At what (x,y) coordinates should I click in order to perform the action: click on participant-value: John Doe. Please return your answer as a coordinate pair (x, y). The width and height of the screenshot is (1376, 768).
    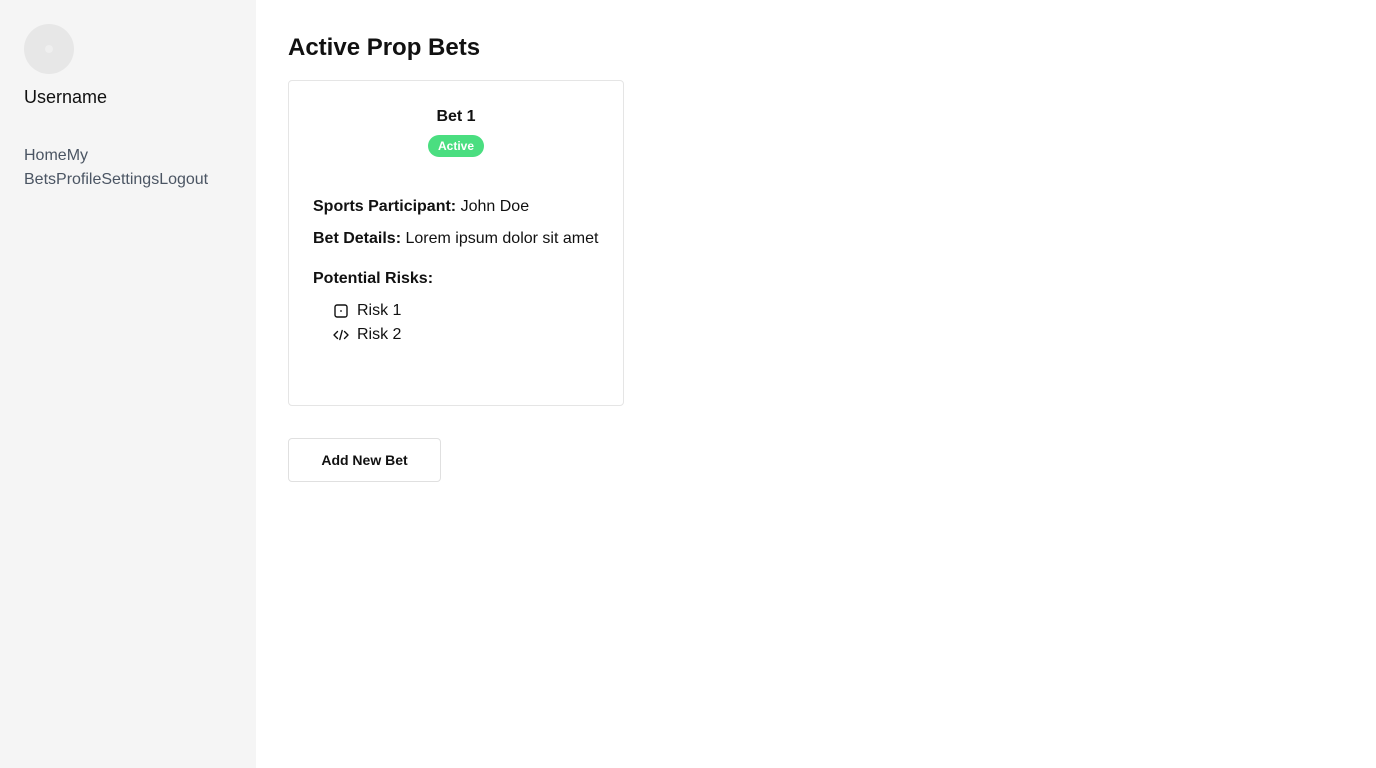
    Looking at the image, I should click on (495, 206).